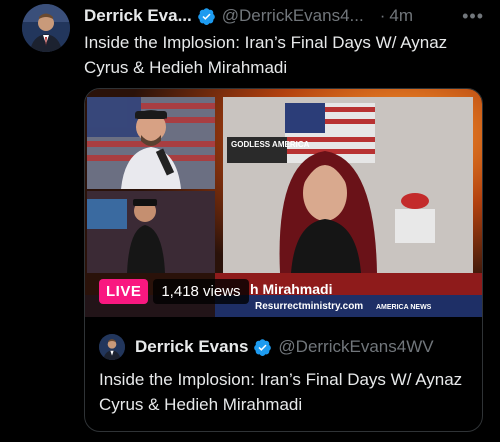  I want to click on view-count: 1,418 views, so click(201, 291).